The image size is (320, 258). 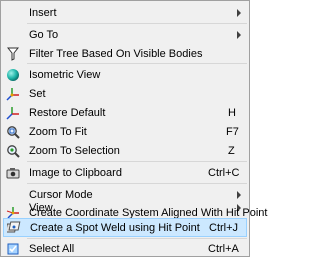 I want to click on shortcut-text: Ctrl+C, so click(x=224, y=172).